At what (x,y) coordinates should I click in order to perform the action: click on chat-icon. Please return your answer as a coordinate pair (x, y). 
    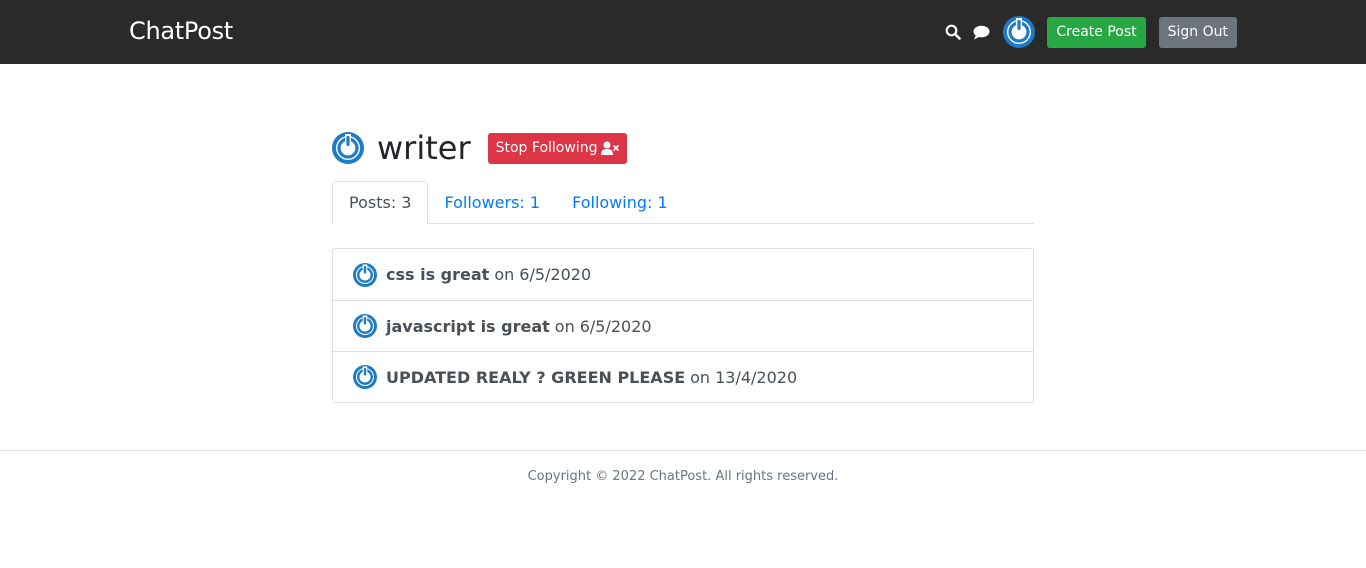
    Looking at the image, I should click on (981, 32).